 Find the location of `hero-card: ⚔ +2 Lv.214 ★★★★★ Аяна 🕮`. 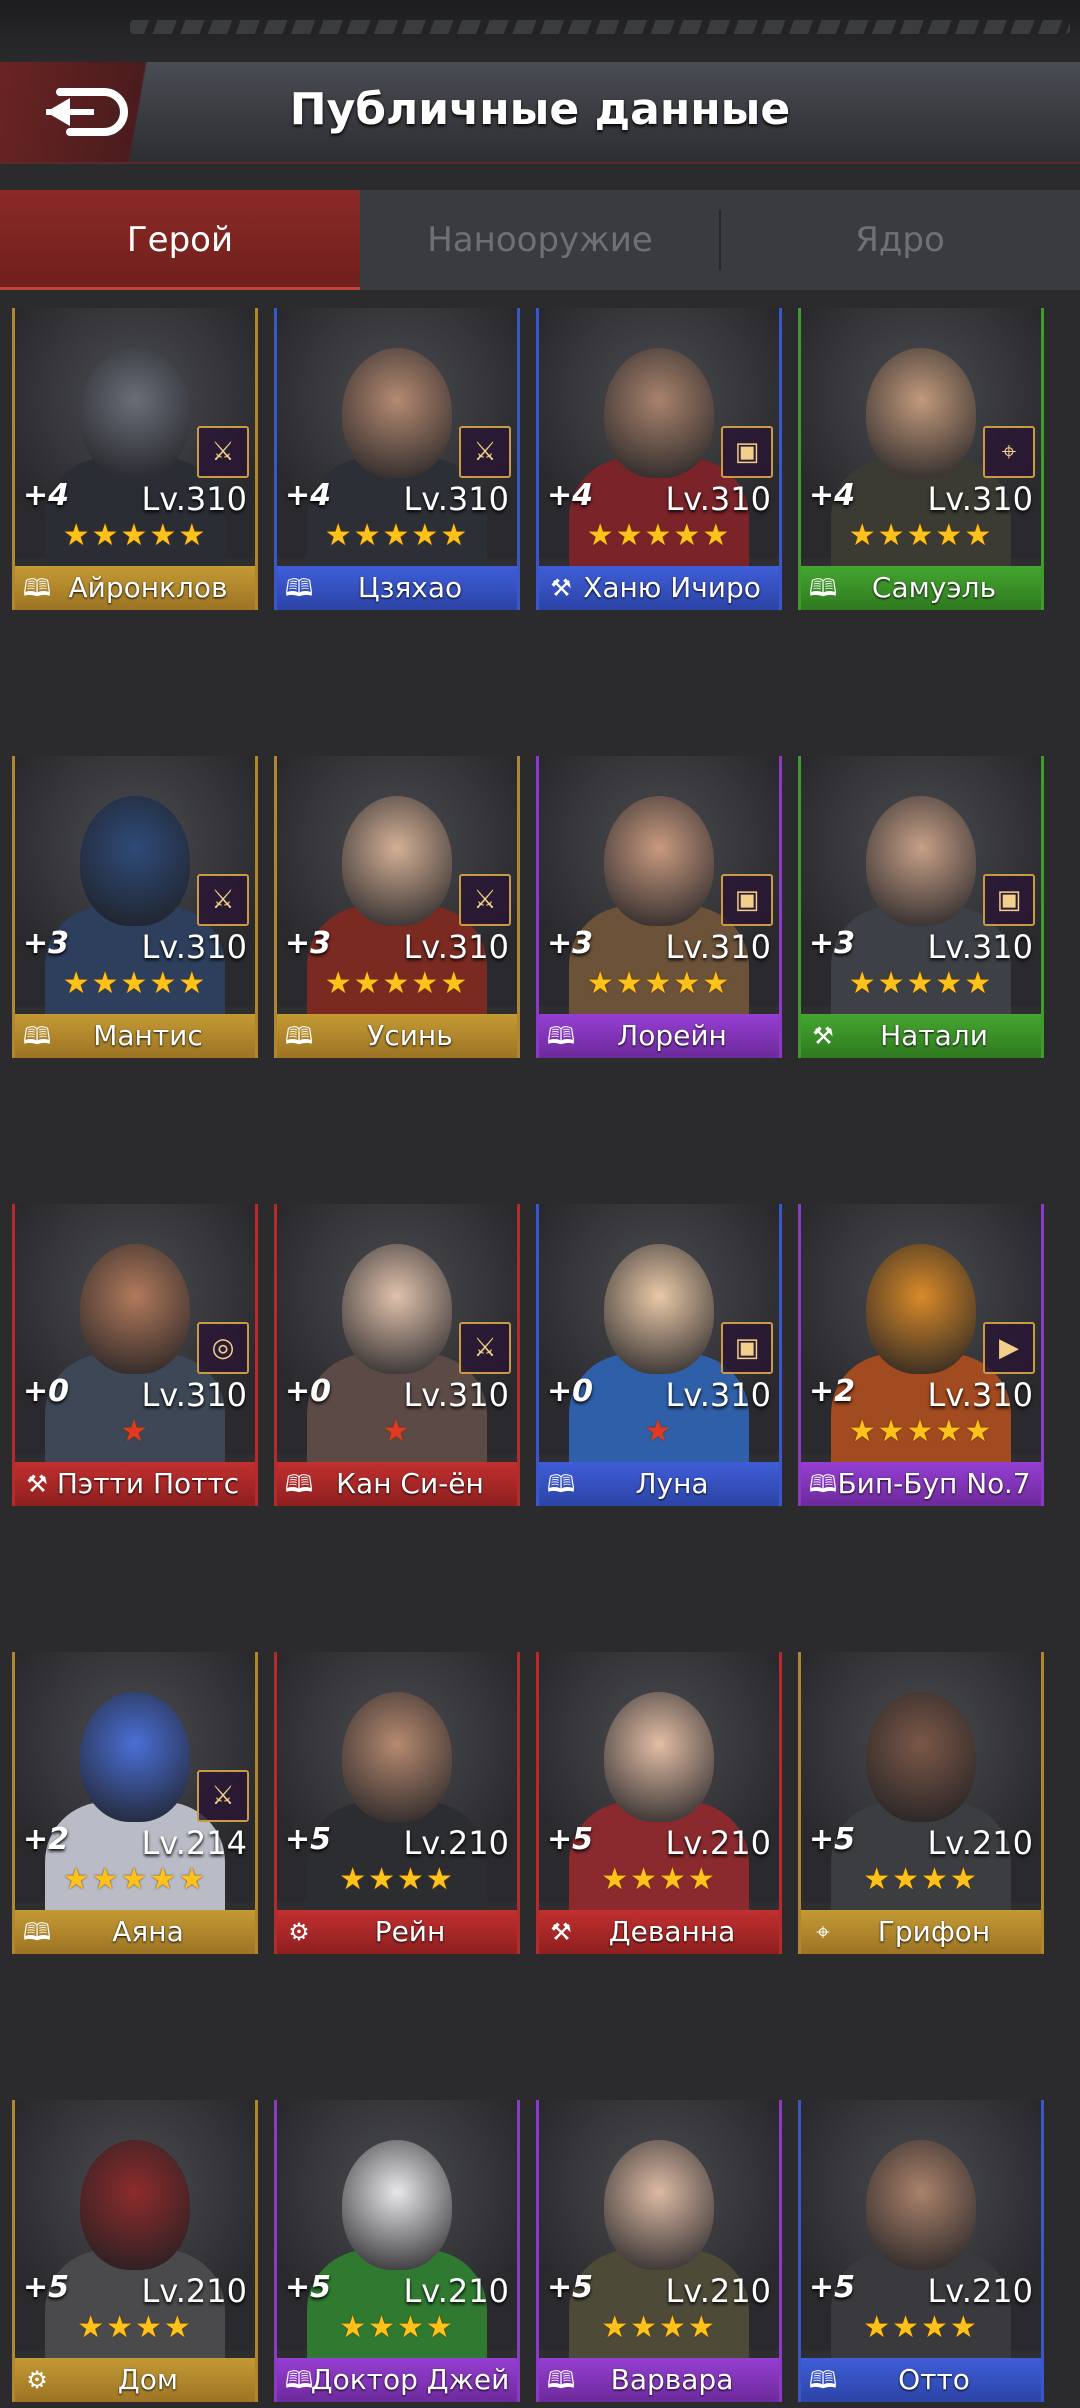

hero-card: ⚔ +2 Lv.214 ★★★★★ Аяна 🕮 is located at coordinates (135, 1803).